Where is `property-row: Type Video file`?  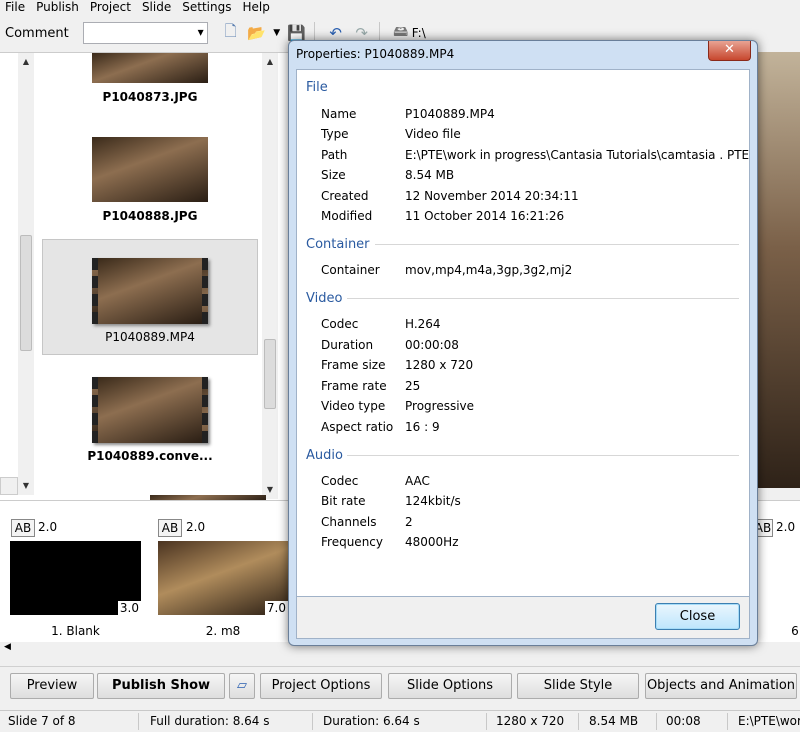 property-row: Type Video file is located at coordinates (391, 134).